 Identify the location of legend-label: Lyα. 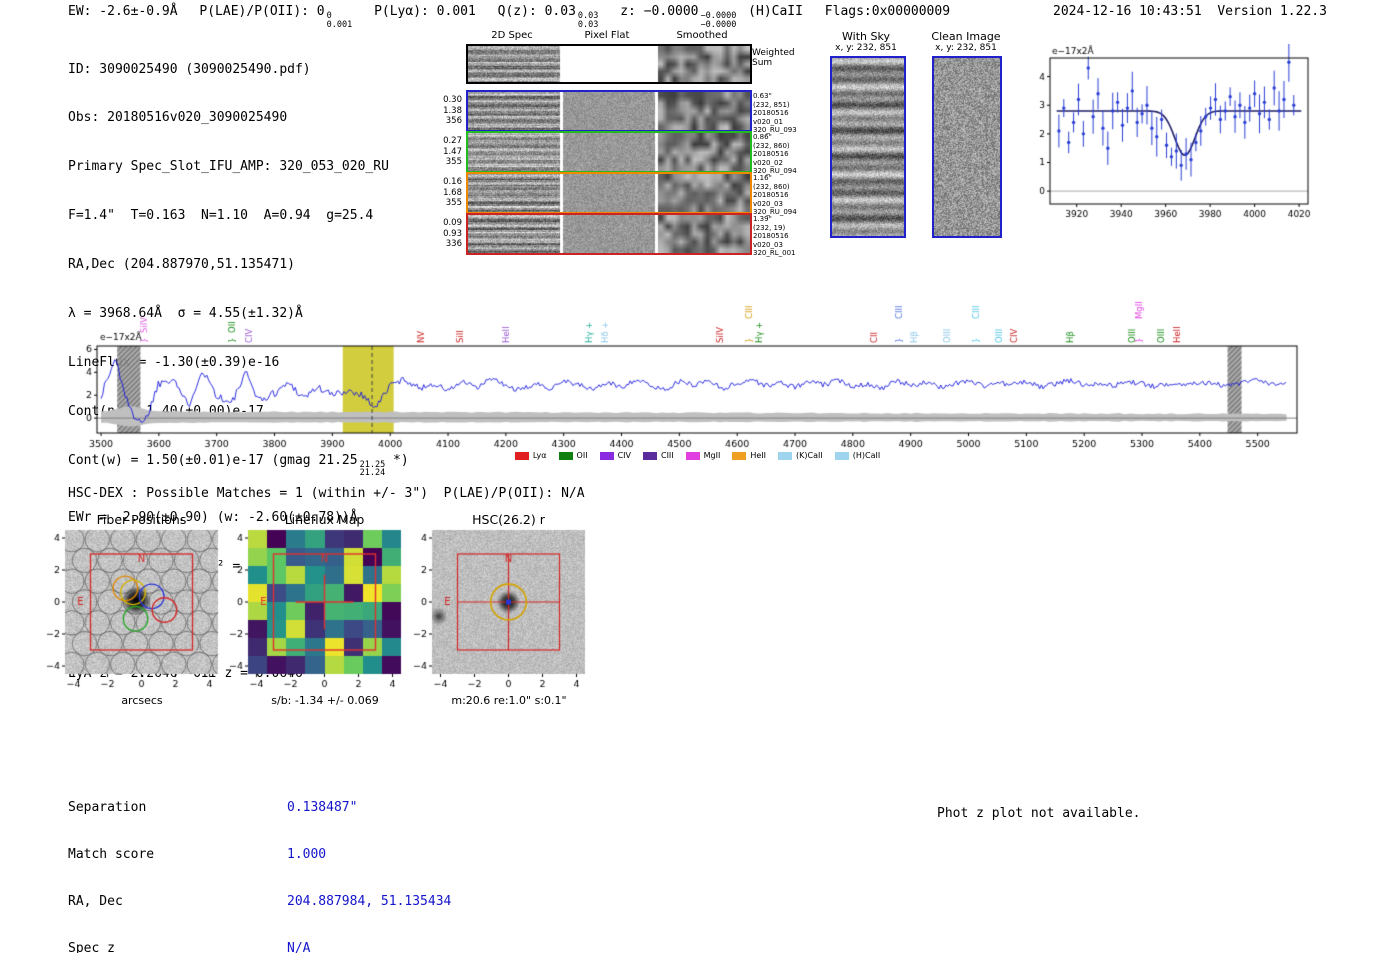
(539, 455).